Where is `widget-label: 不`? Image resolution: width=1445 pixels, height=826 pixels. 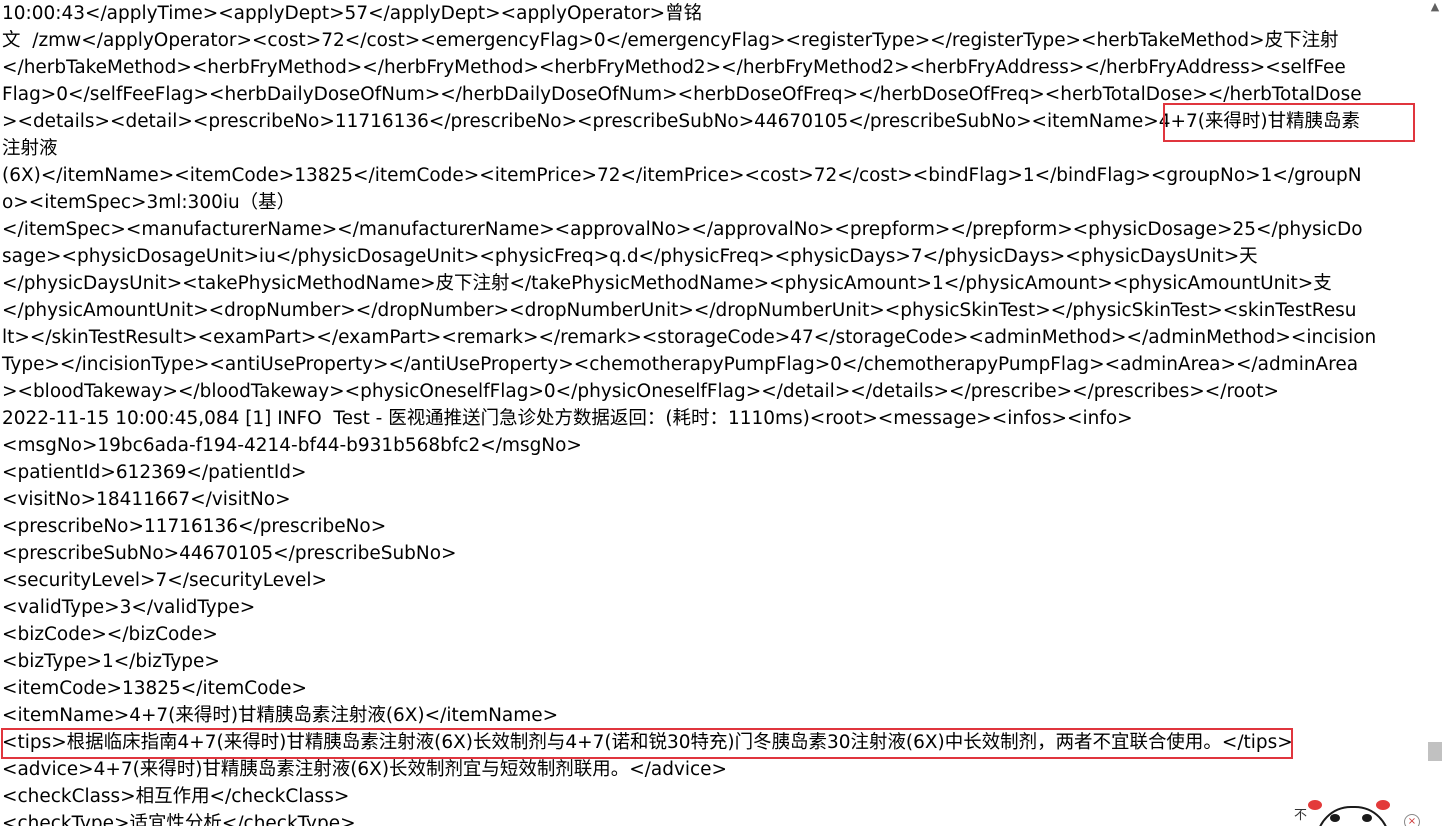 widget-label: 不 is located at coordinates (1301, 815).